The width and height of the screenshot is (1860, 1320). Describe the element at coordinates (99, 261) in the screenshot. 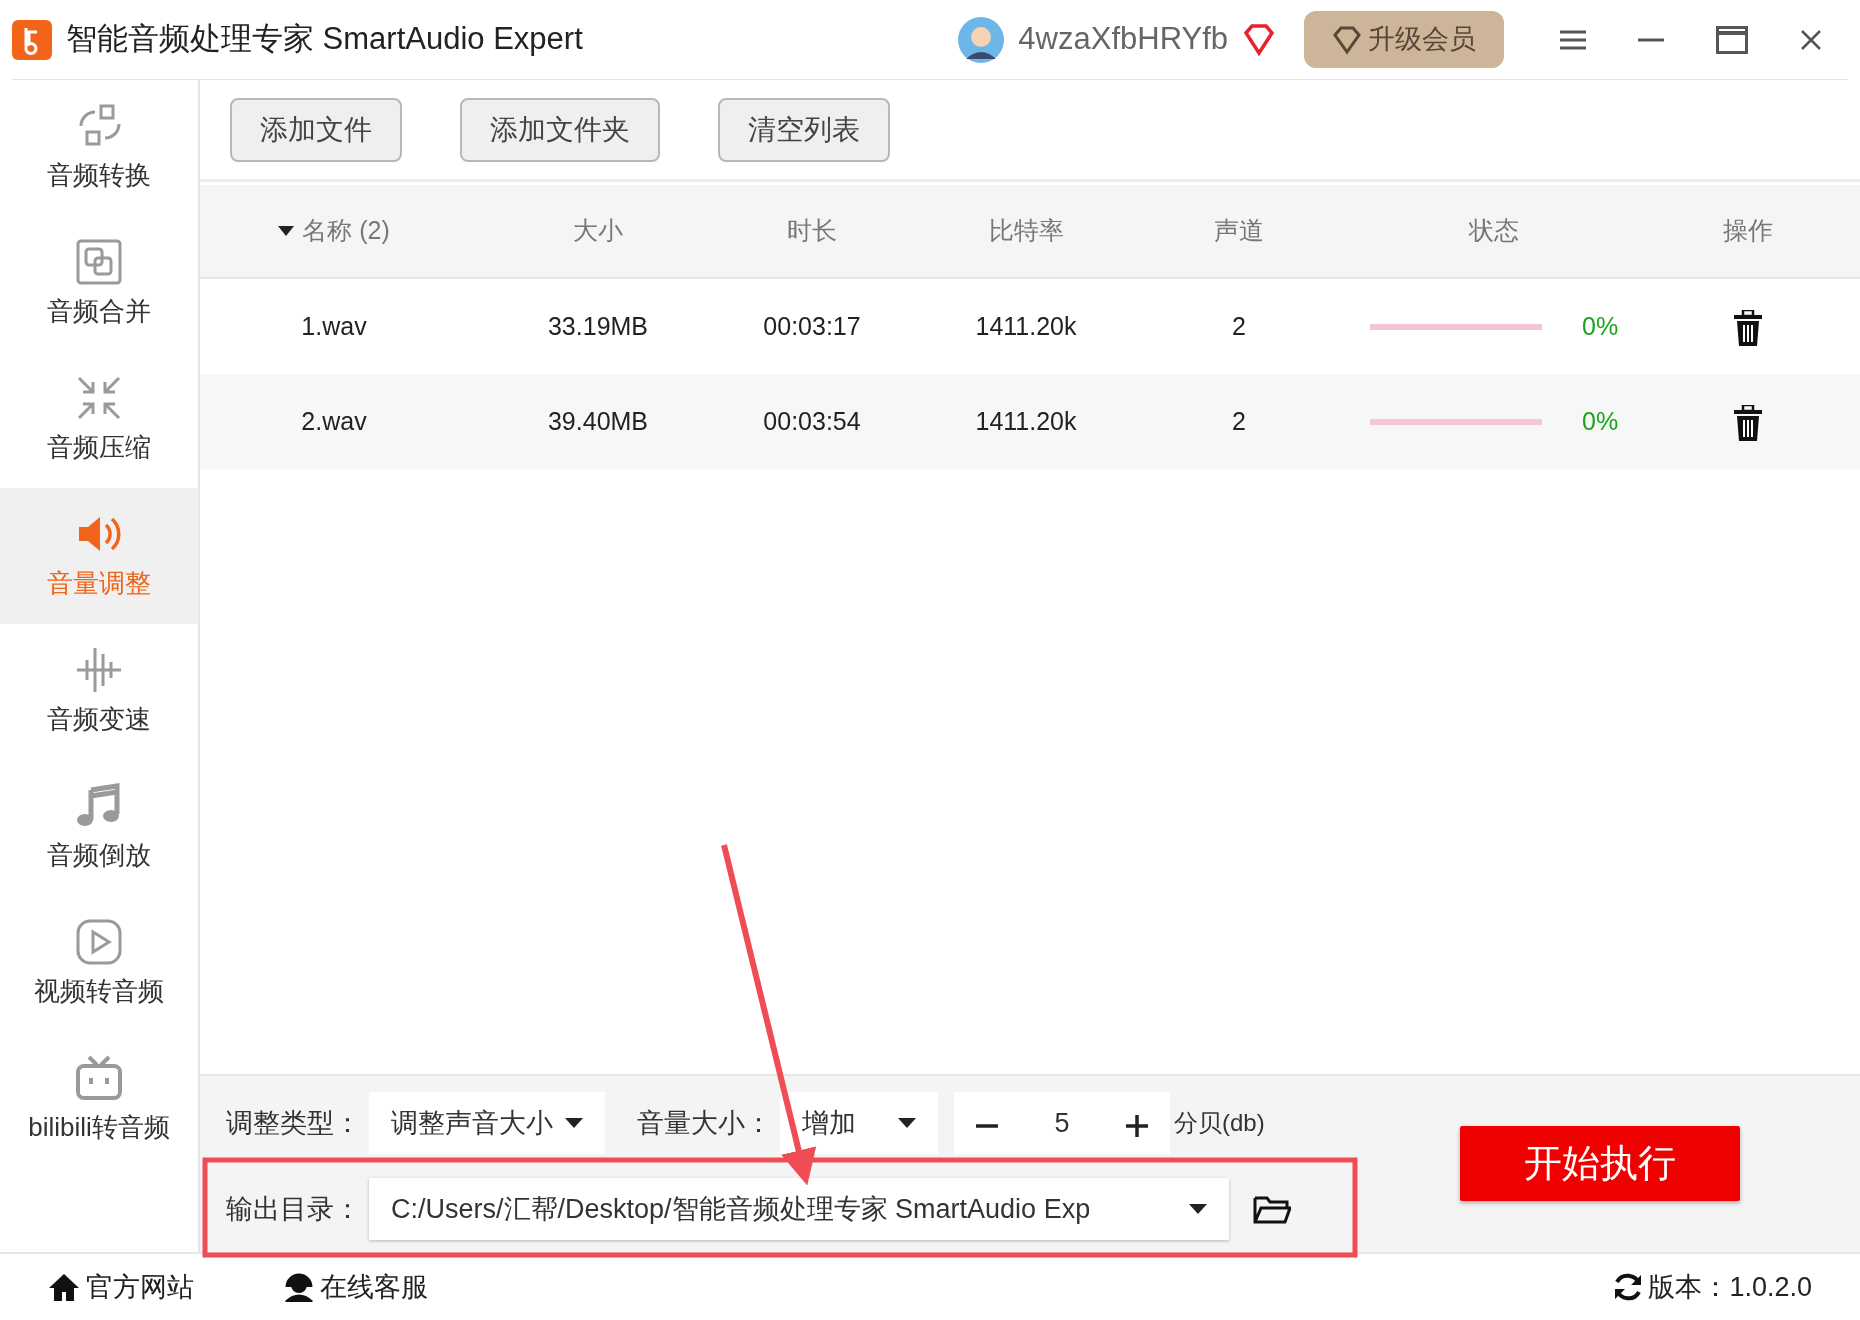

I see `merge-icon` at that location.